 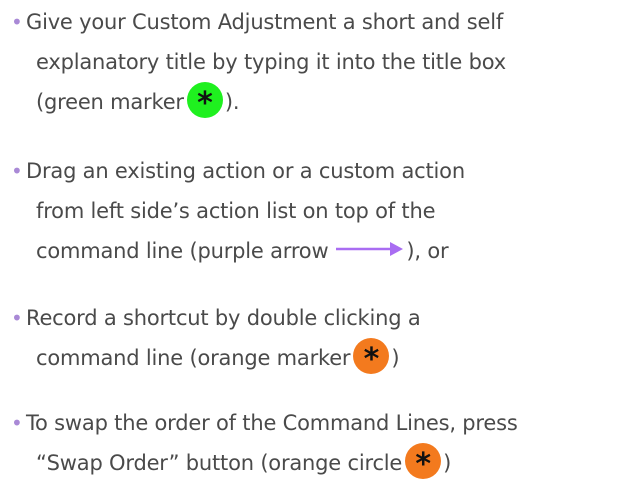 What do you see at coordinates (193, 358) in the screenshot?
I see `instruction-text: command line (orange marker` at bounding box center [193, 358].